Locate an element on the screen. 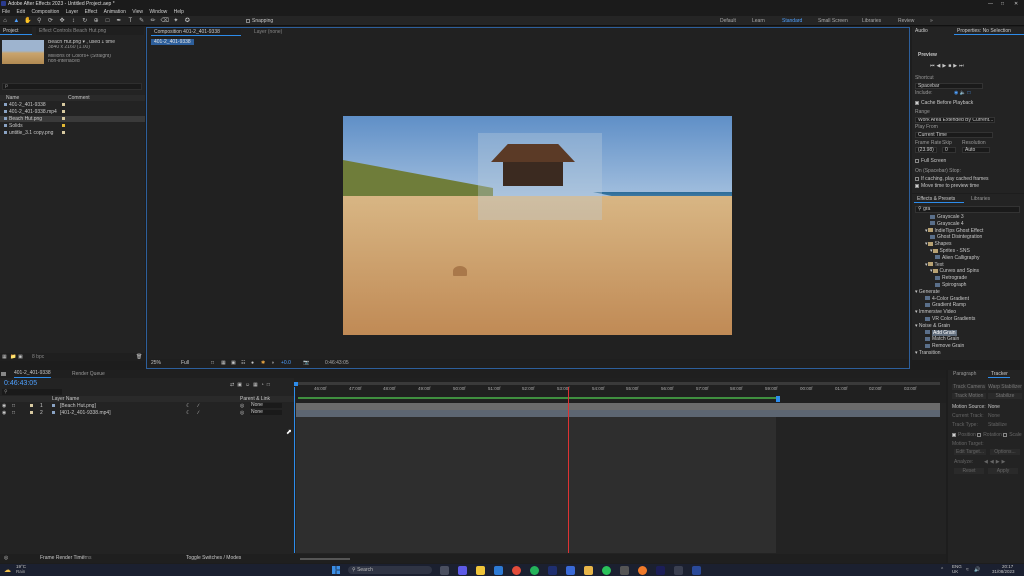 The image size is (1024, 576). menu-composition: Composition is located at coordinates (45, 12).